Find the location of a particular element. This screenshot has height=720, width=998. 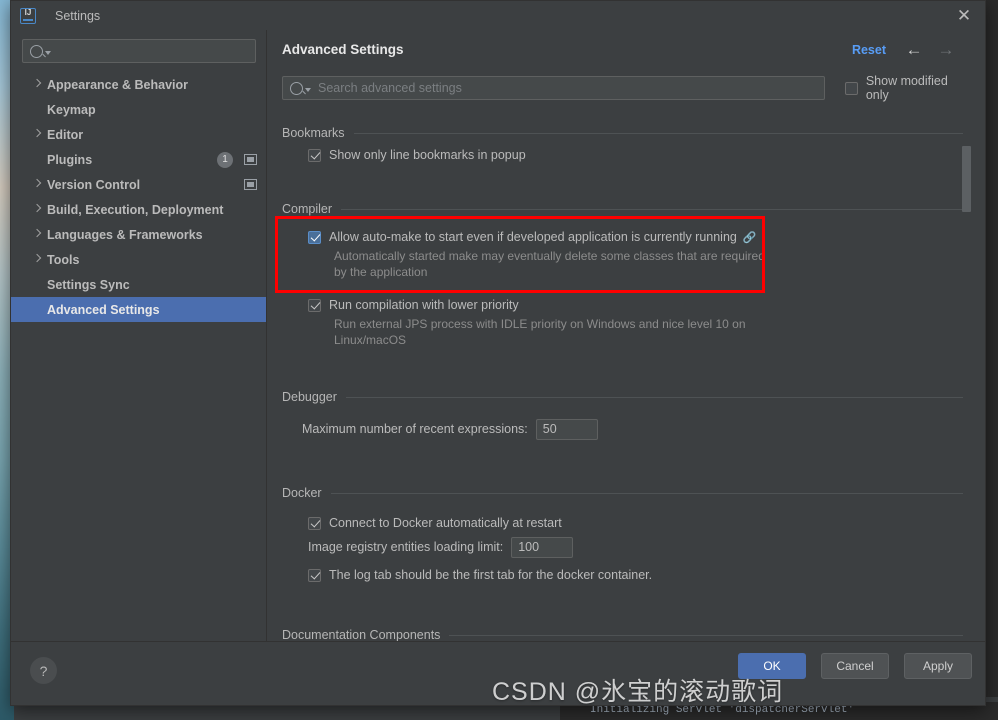

show-only-line-bookmarks-checkbox is located at coordinates (314, 155).